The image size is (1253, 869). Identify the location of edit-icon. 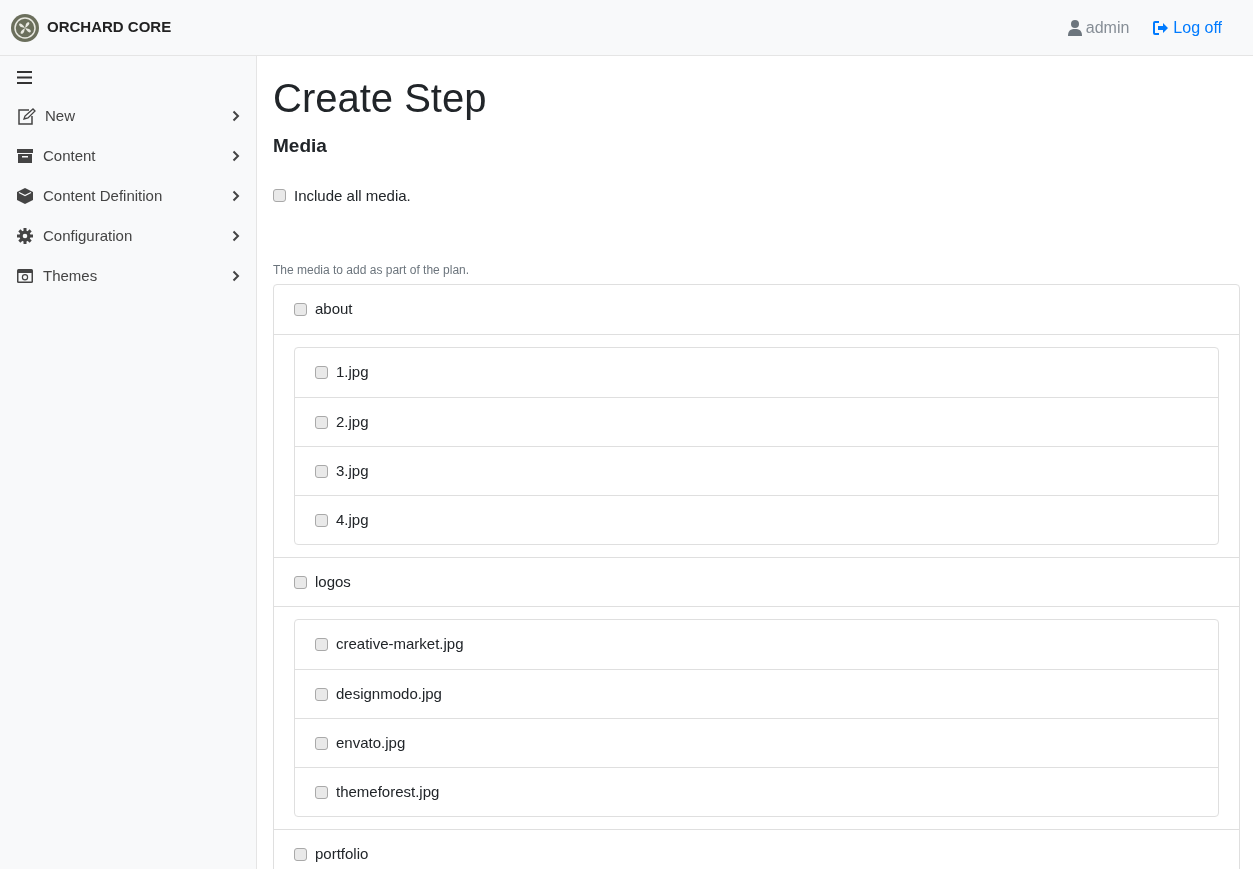
(26, 116).